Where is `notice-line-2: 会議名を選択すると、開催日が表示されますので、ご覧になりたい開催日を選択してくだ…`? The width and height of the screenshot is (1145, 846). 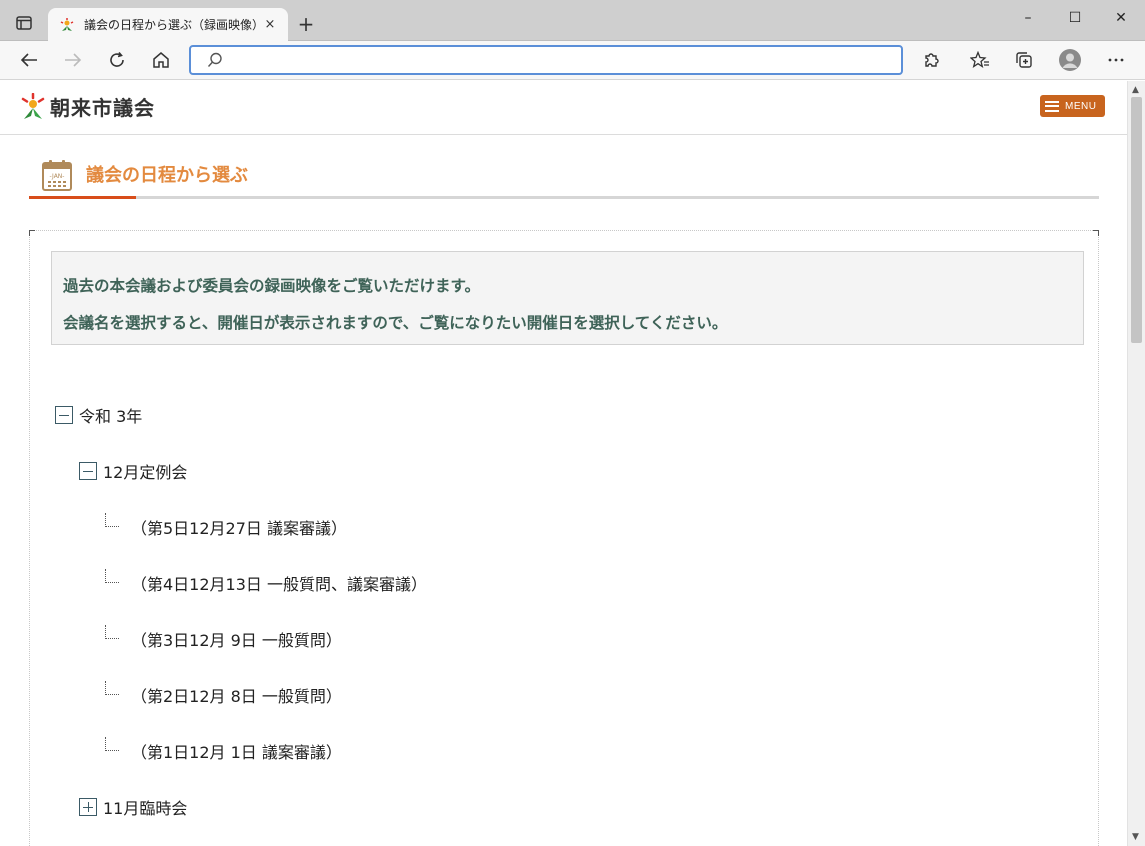 notice-line-2: 会議名を選択すると、開催日が表示されますので、ご覧になりたい開催日を選択してくだ… is located at coordinates (395, 323).